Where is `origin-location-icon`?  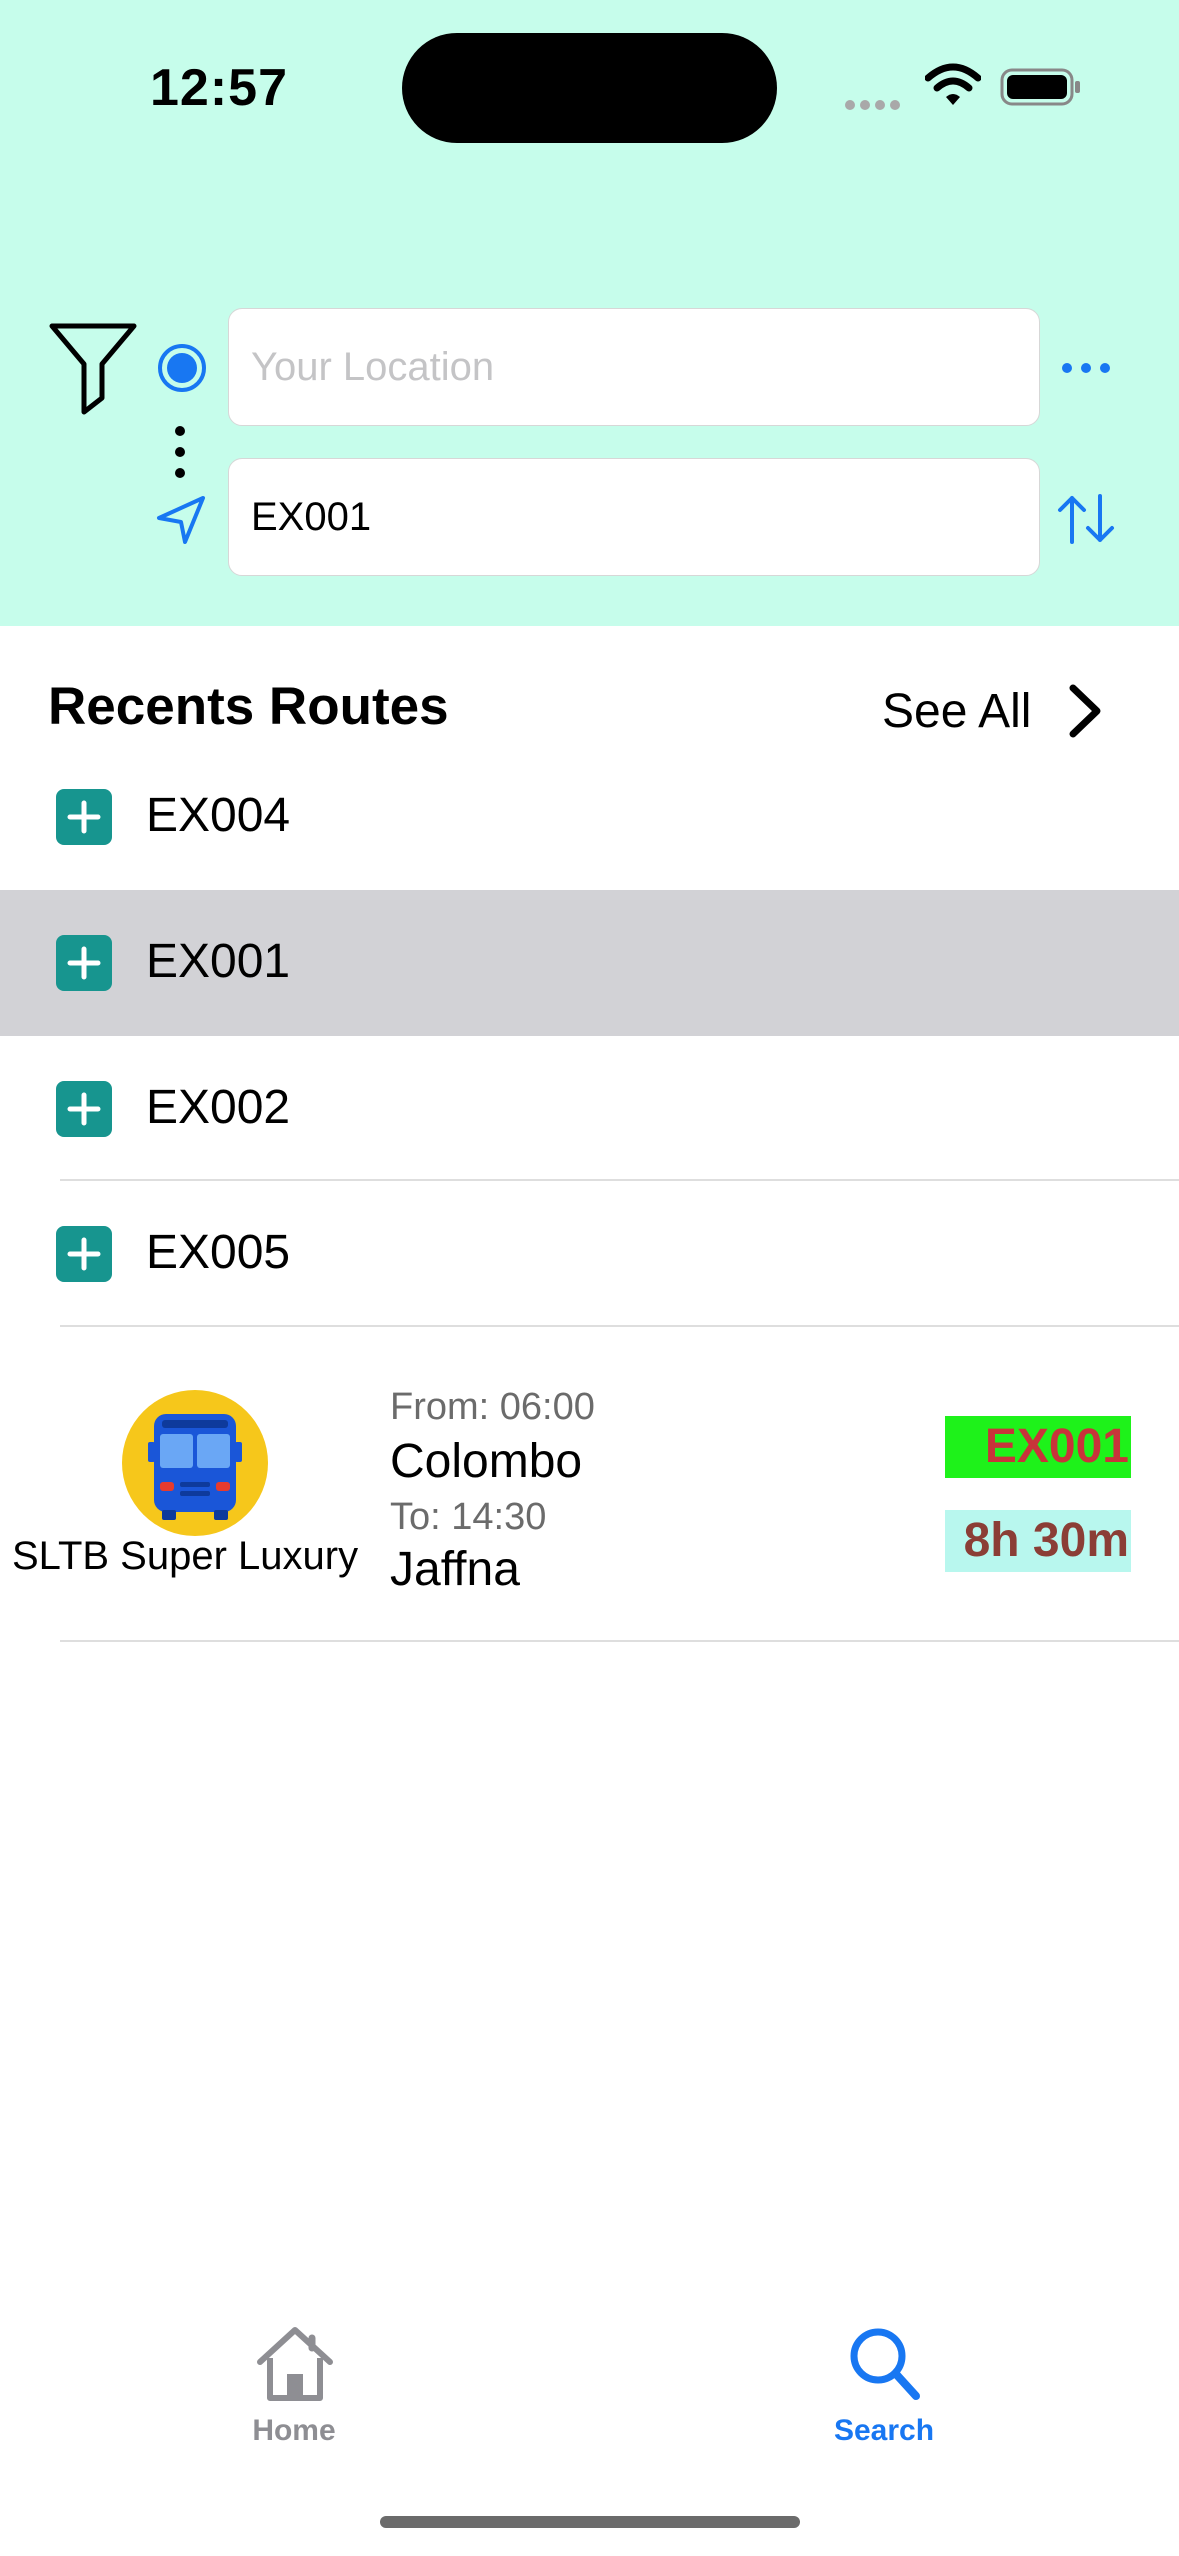
origin-location-icon is located at coordinates (182, 368).